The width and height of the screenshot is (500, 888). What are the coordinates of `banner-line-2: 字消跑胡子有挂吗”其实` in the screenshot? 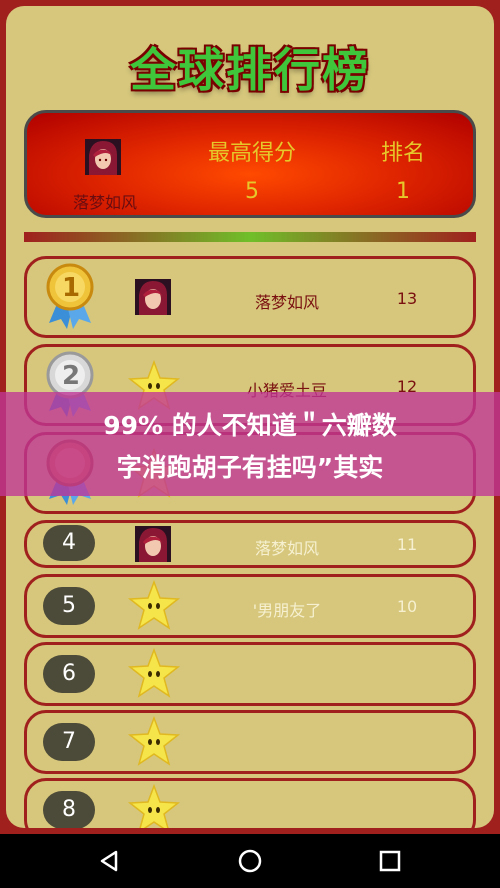 It's located at (250, 467).